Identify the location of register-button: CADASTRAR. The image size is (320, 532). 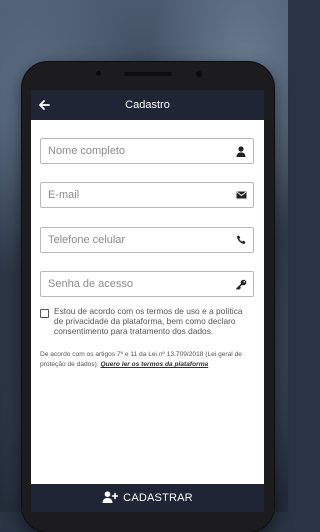
(147, 498).